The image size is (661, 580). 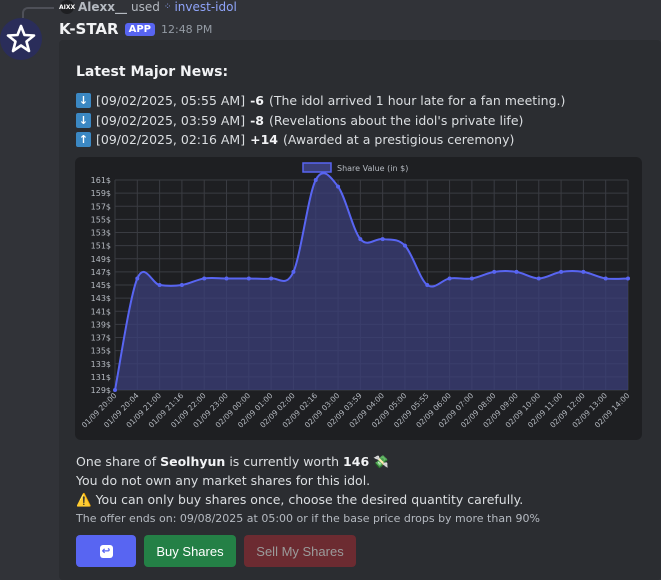 I want to click on y-tick-label: 149$, so click(x=101, y=259).